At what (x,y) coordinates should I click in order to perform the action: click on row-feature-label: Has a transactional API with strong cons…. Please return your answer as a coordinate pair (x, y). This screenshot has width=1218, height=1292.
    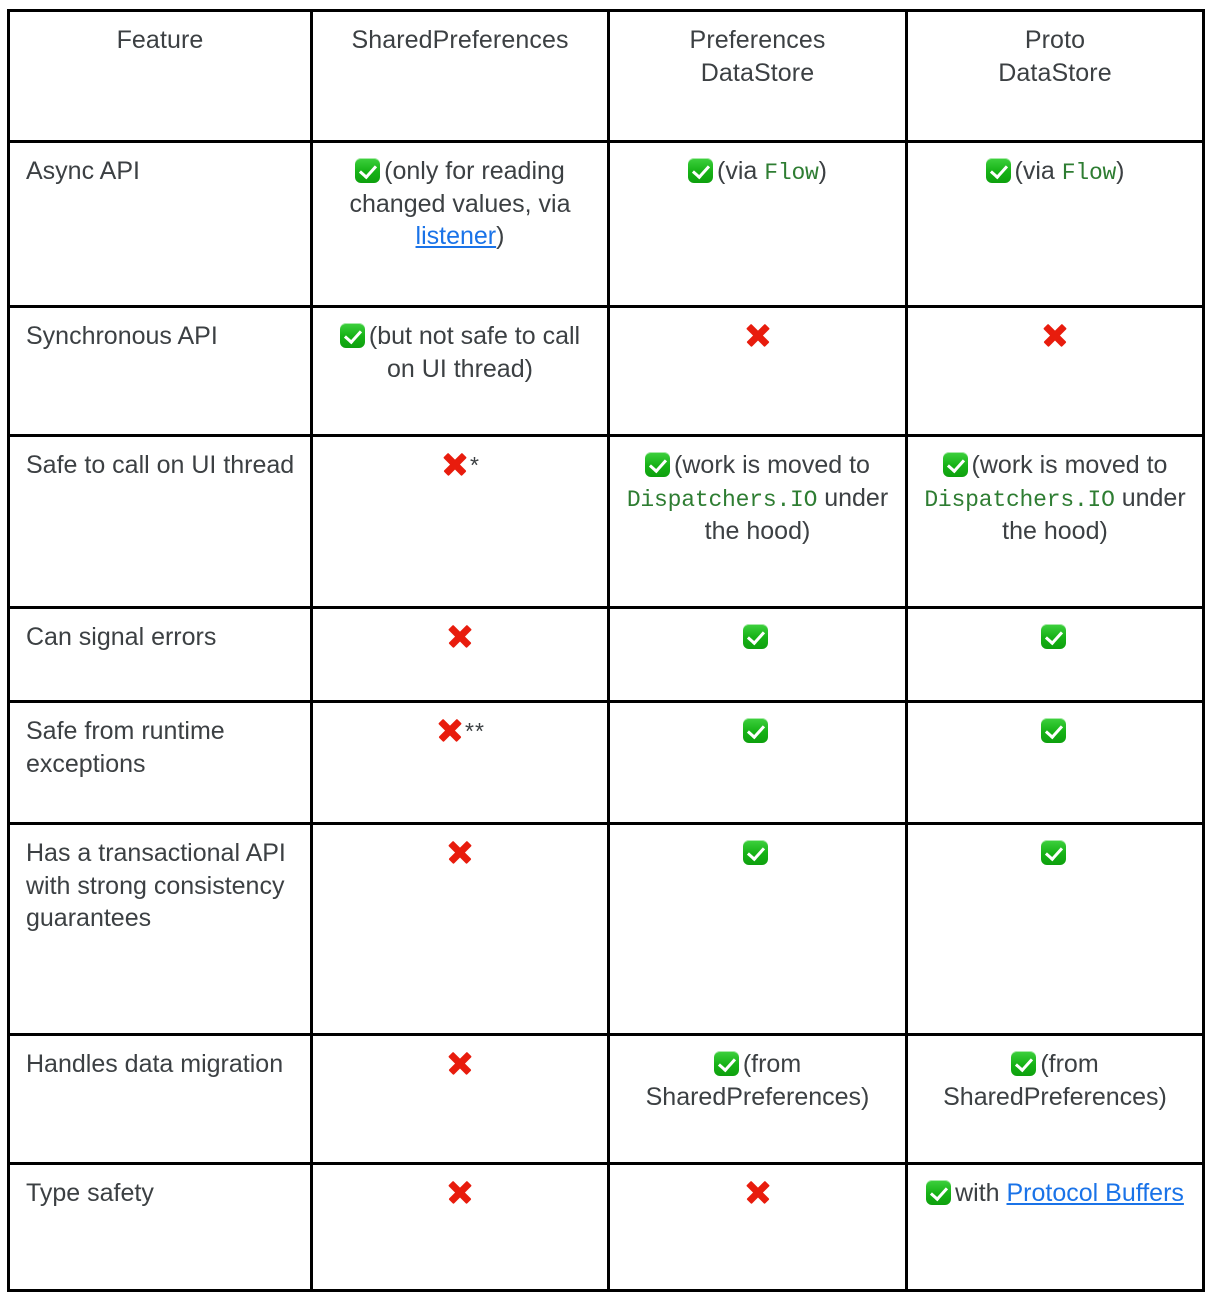
    Looking at the image, I should click on (160, 929).